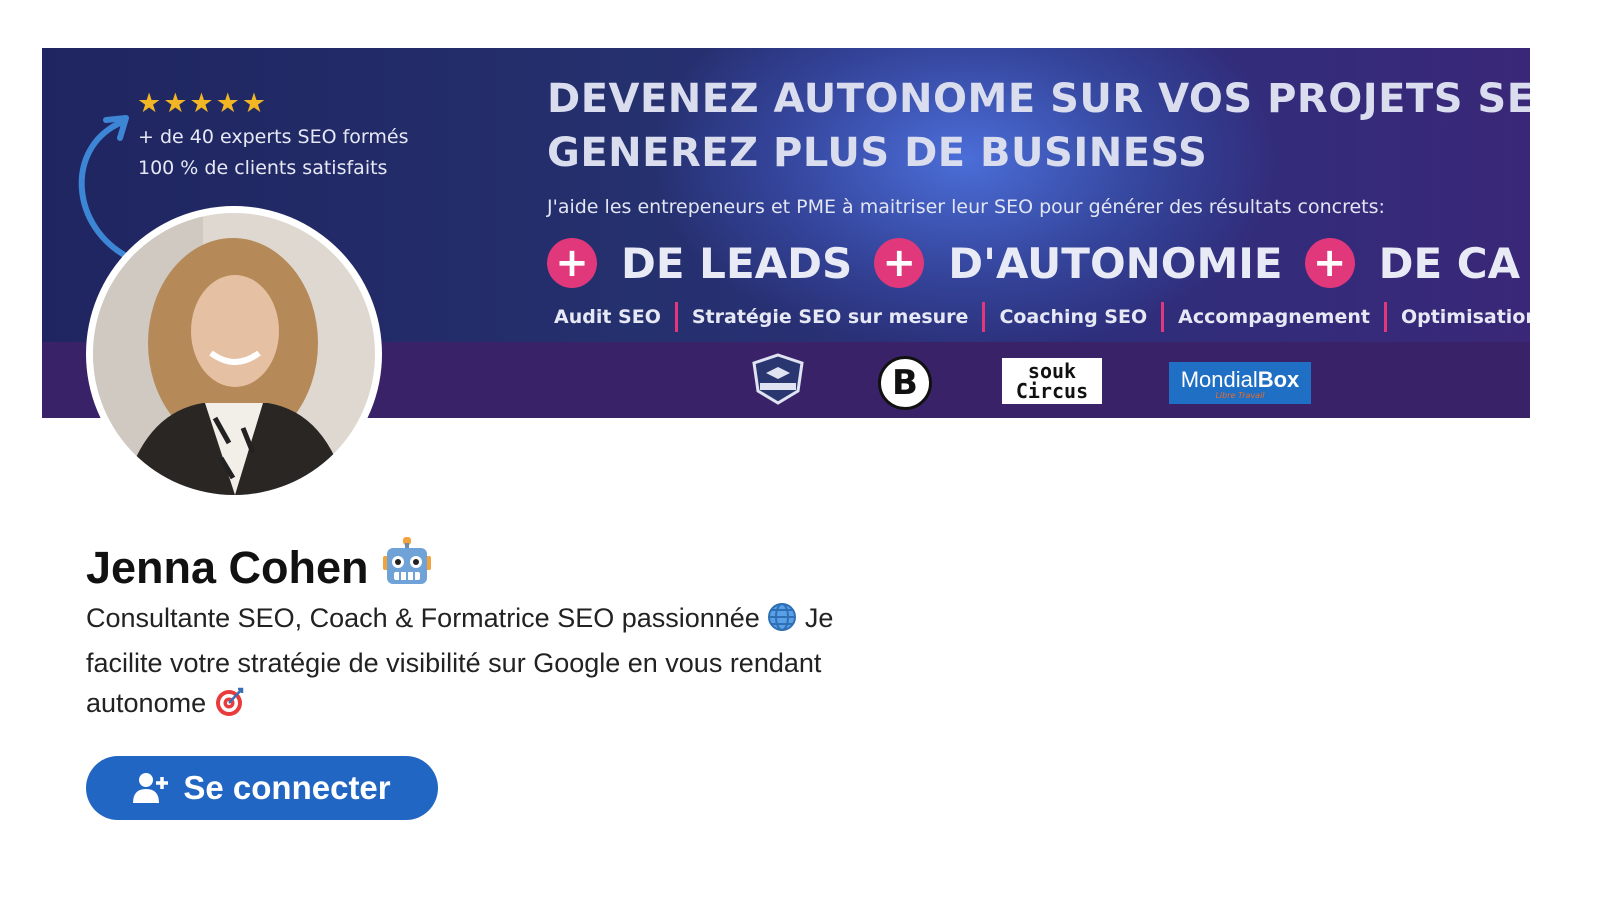  I want to click on benefit-ca: DE CA, so click(1449, 263).